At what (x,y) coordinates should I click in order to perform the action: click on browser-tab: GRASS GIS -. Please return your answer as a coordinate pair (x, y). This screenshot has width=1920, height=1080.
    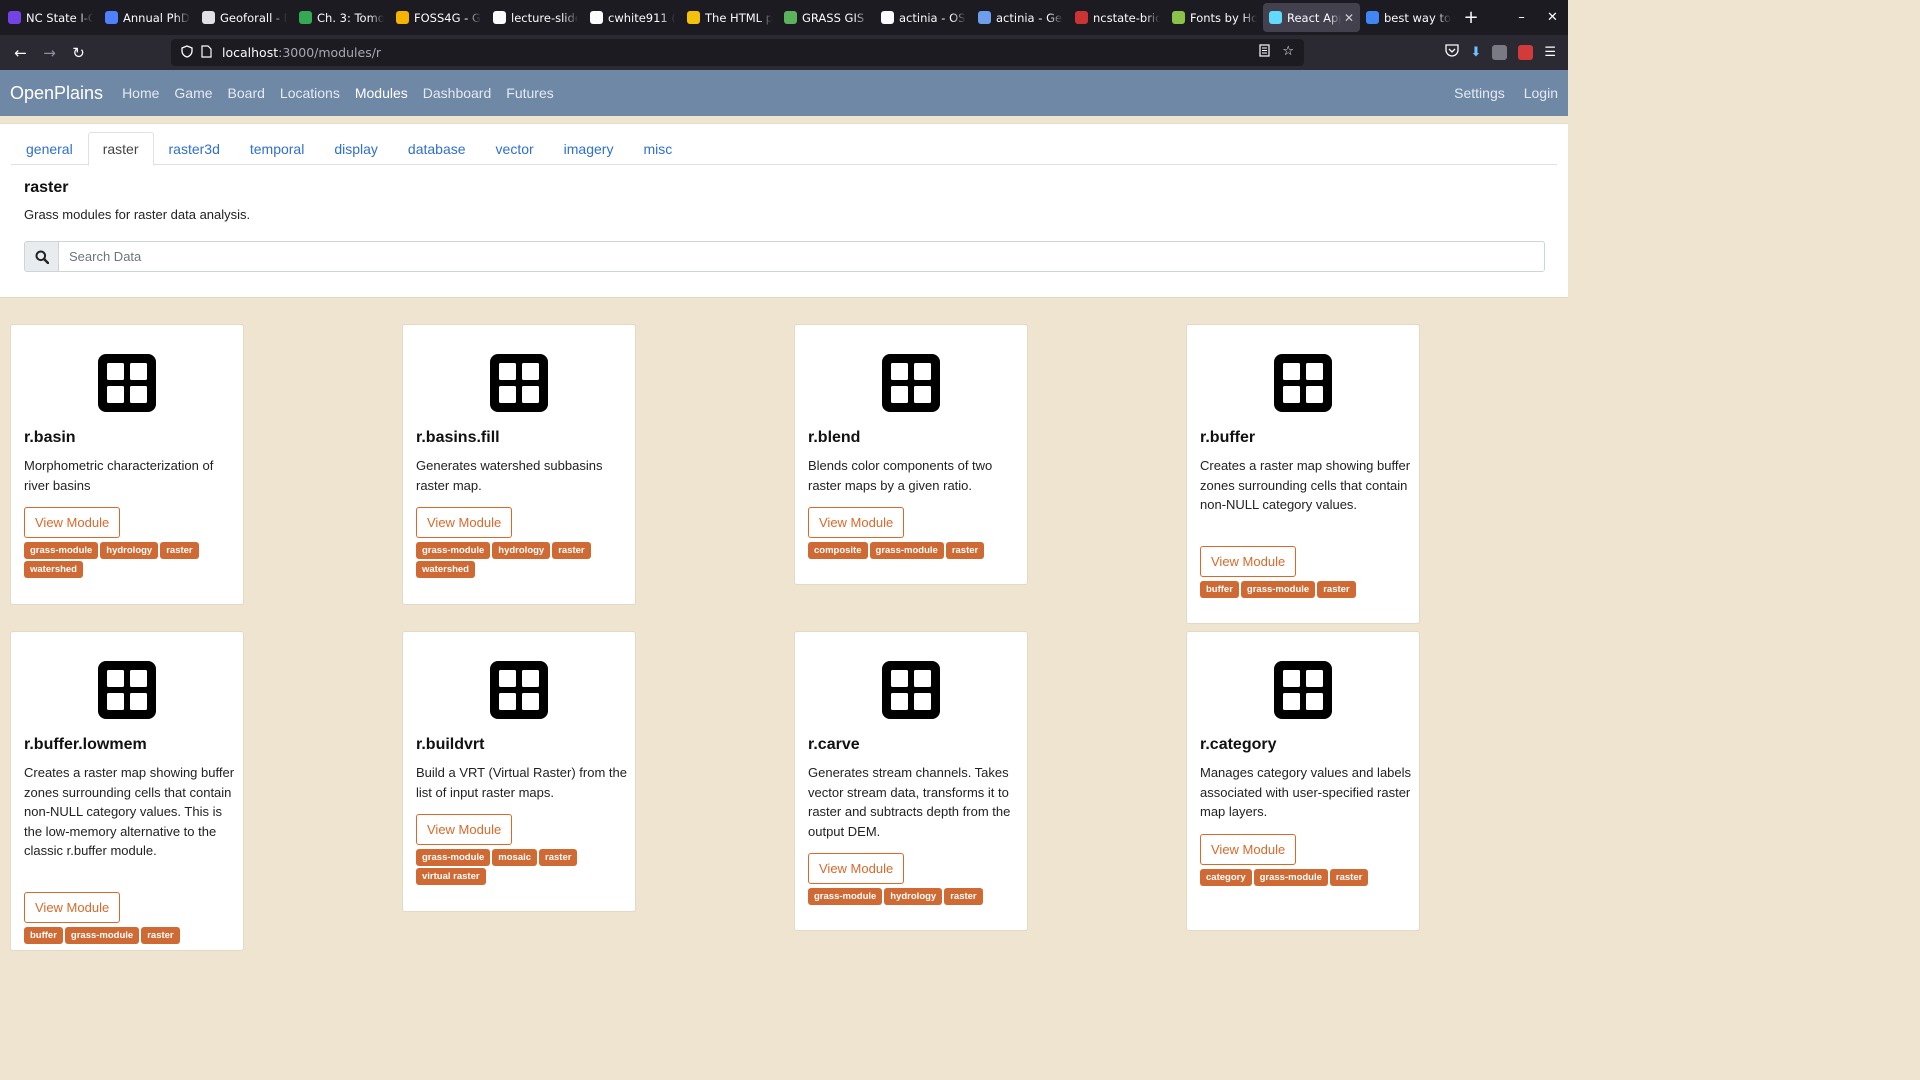
    Looking at the image, I should click on (826, 17).